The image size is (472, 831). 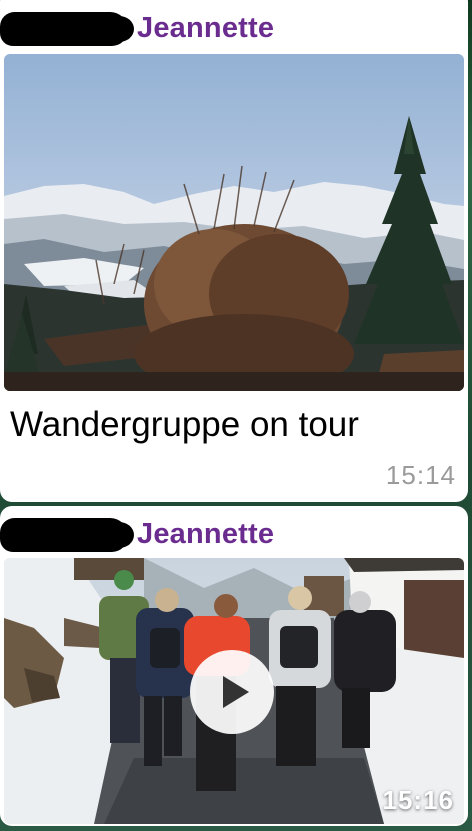 I want to click on message-caption: Wandergruppe on tour, so click(x=184, y=424).